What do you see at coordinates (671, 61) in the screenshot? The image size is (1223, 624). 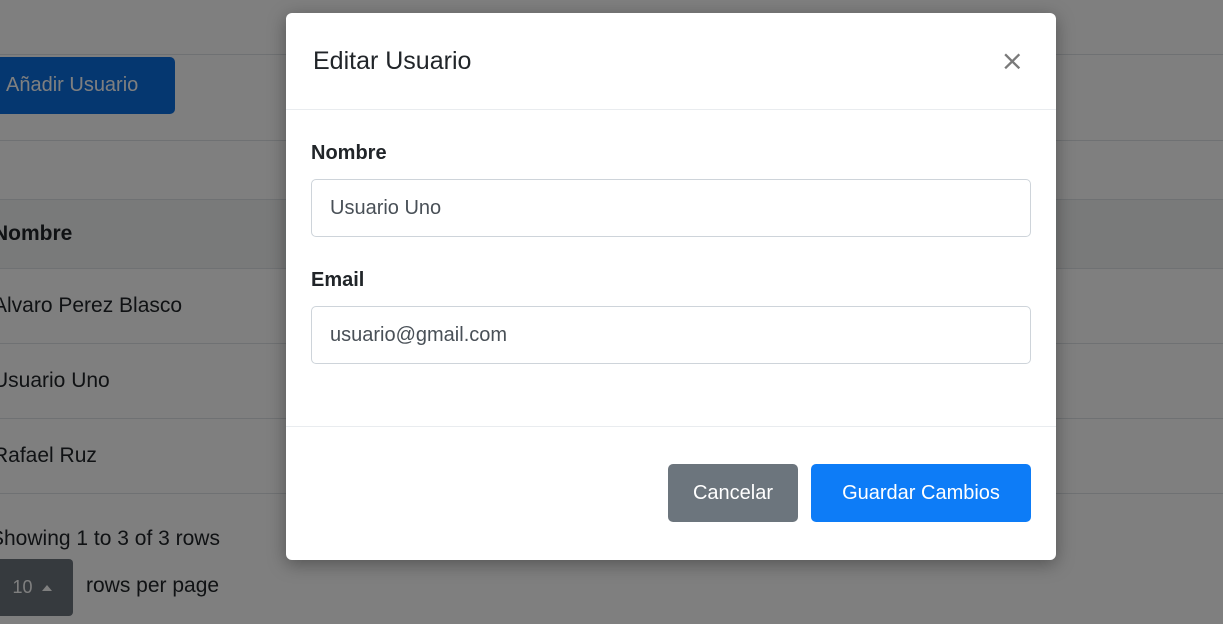 I see `modal-header: Editar Usuario ×` at bounding box center [671, 61].